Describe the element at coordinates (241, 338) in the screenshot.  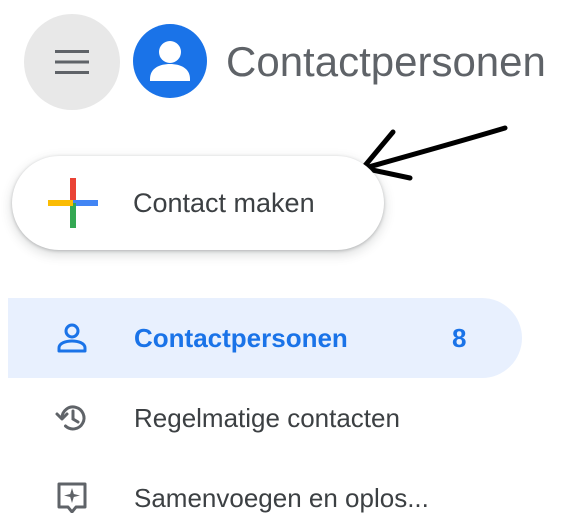
I see `nav-label-contacts: Contactpersonen` at that location.